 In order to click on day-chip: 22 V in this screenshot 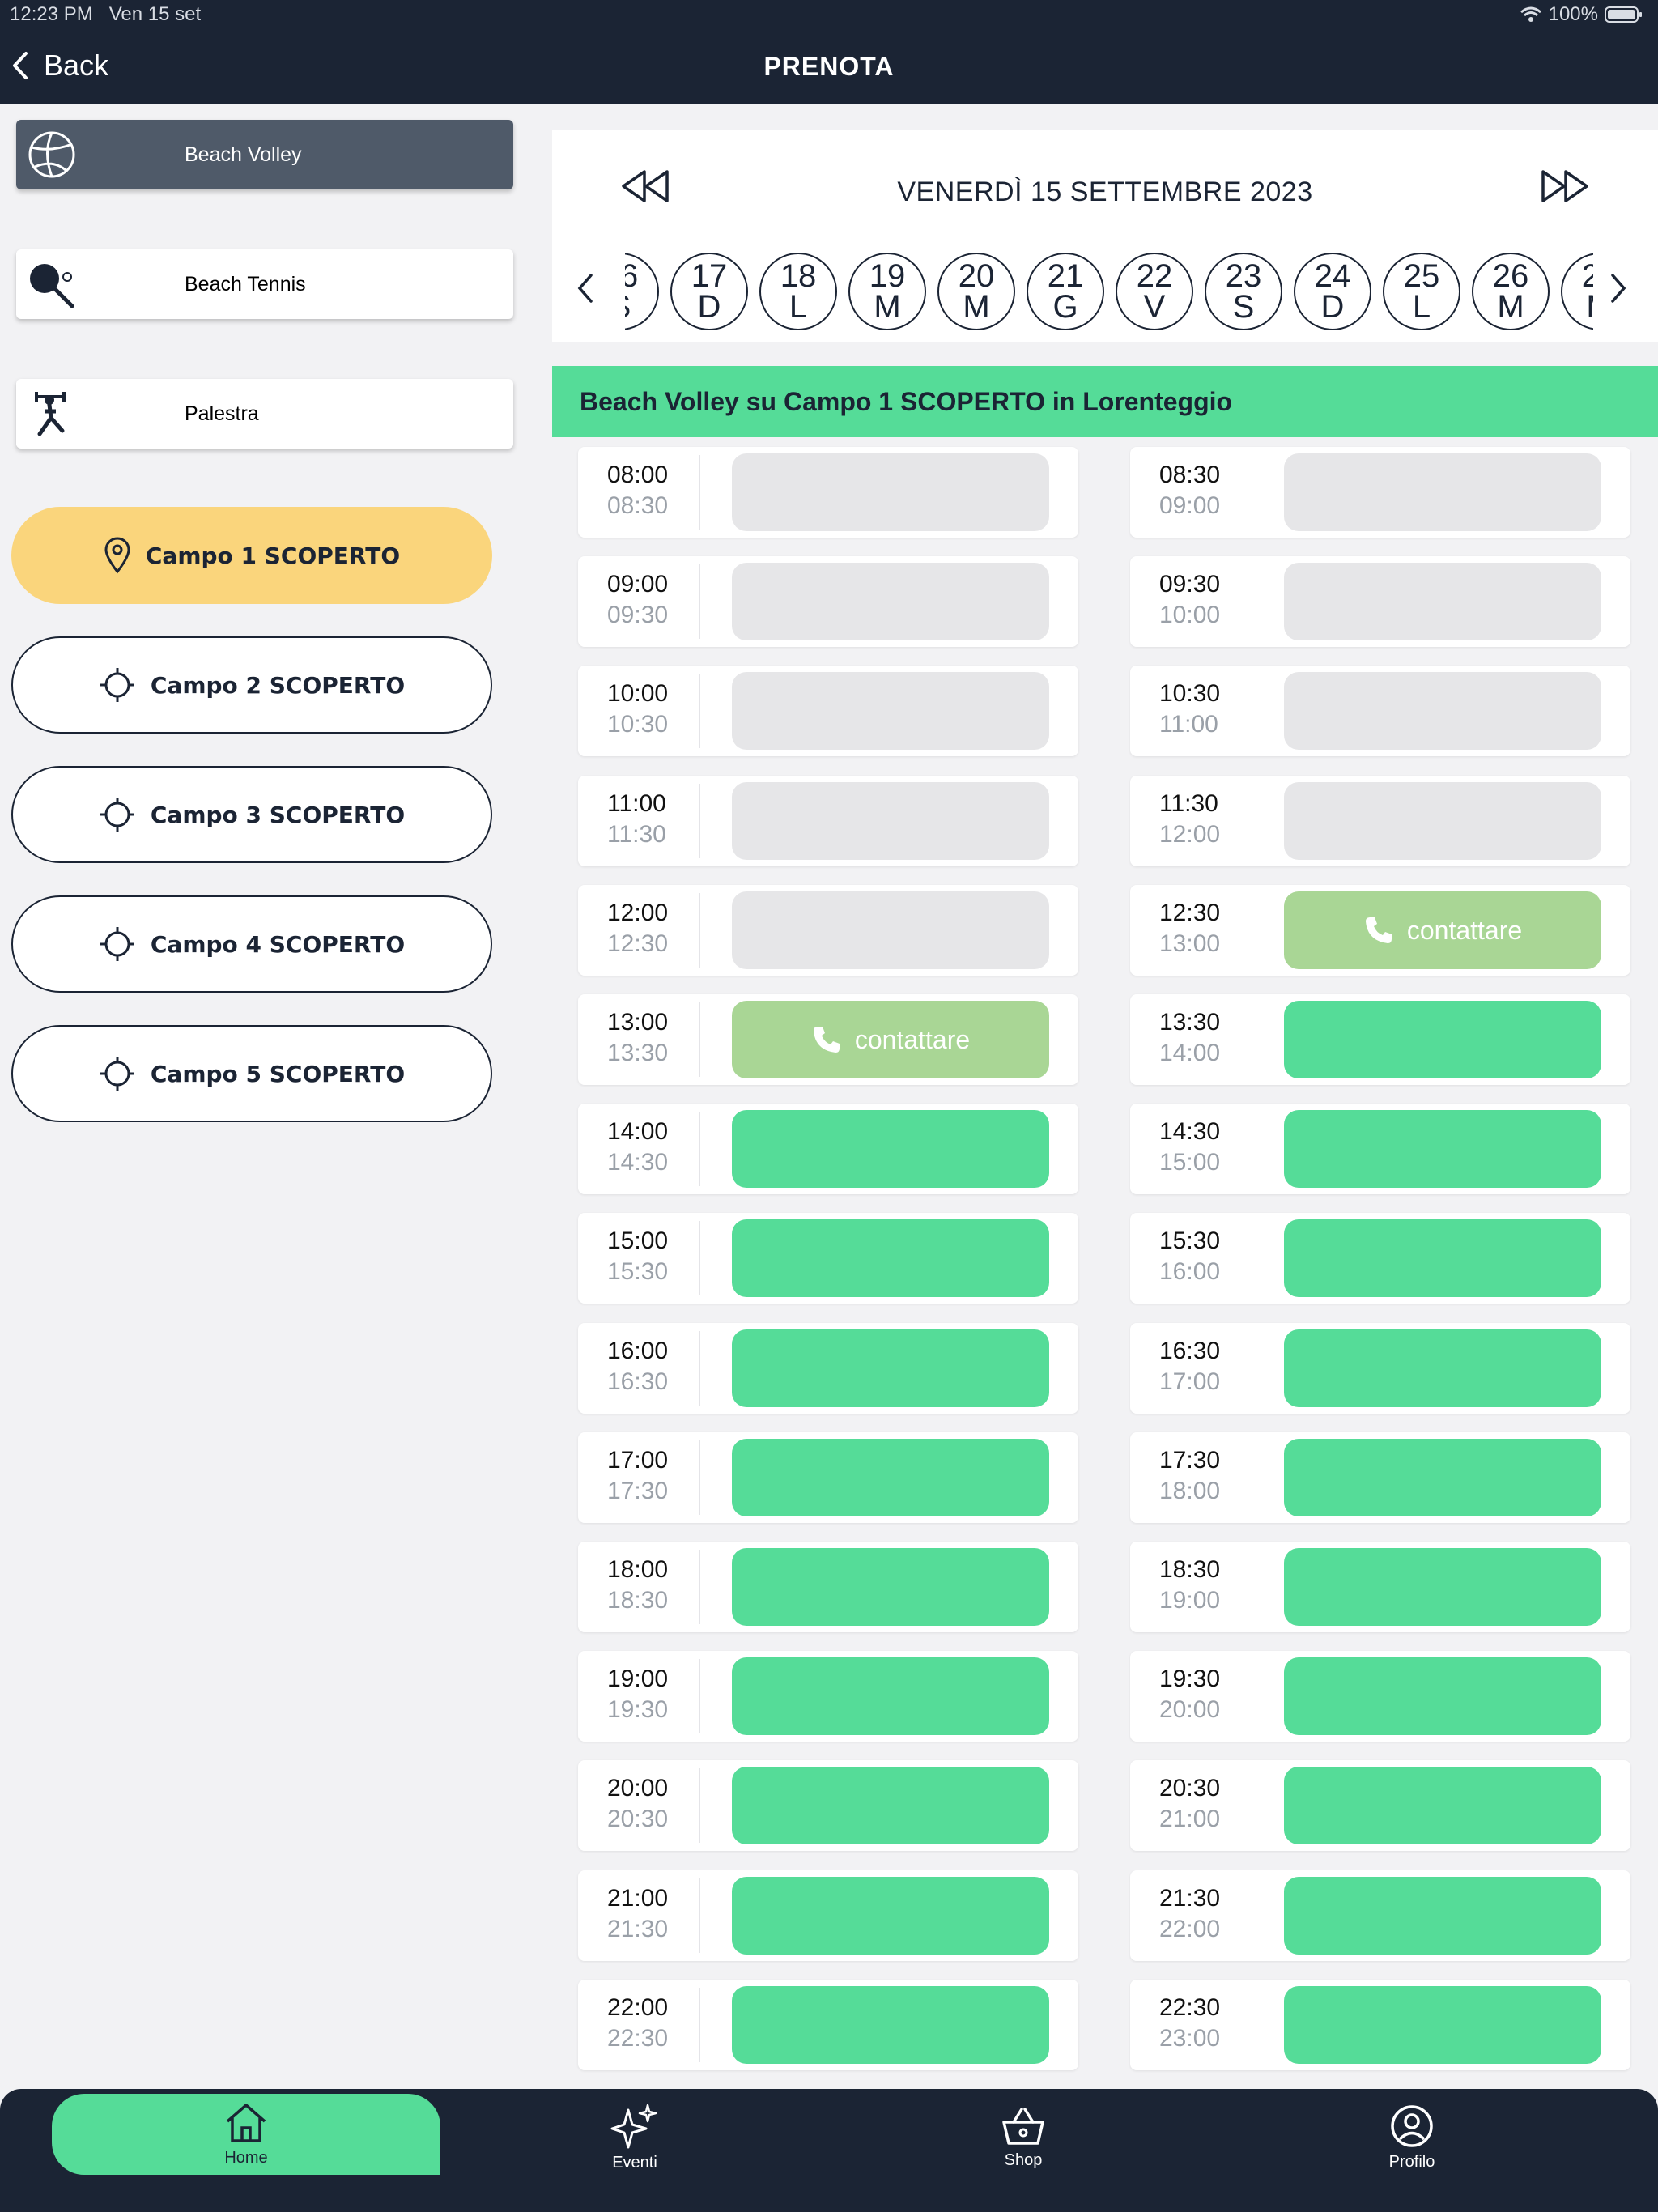, I will do `click(1154, 291)`.